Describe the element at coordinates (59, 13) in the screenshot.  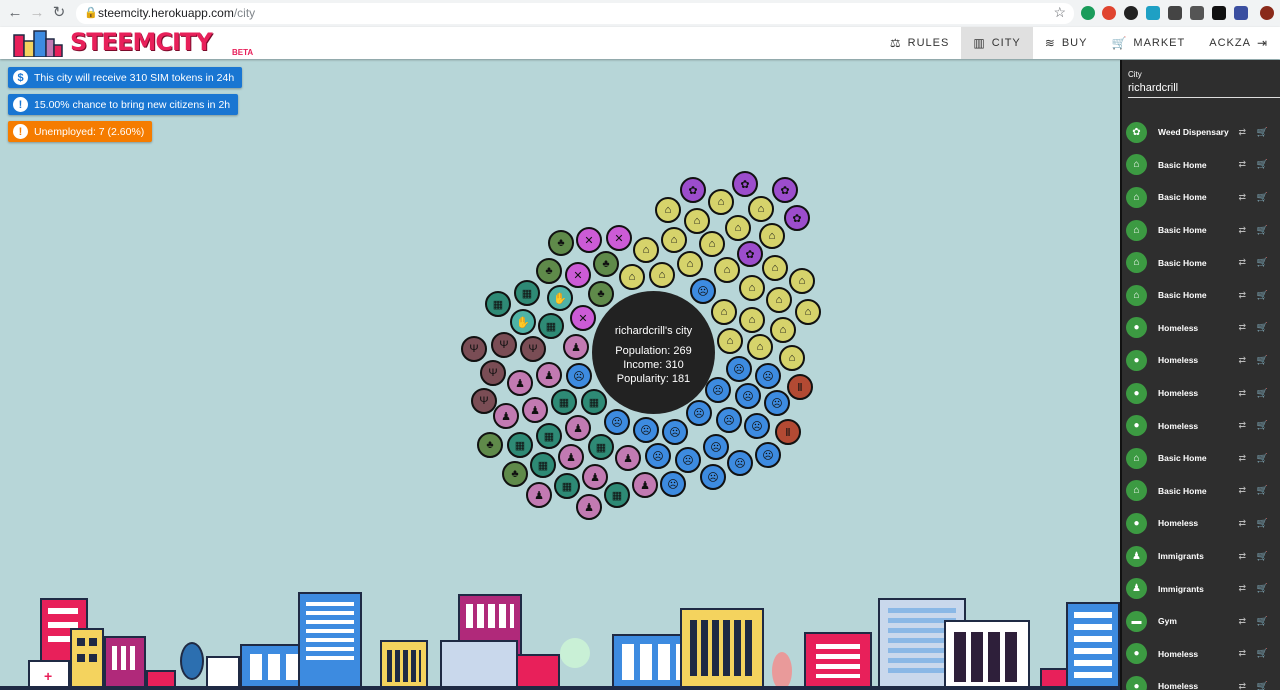
I see `reload-icon: ↻` at that location.